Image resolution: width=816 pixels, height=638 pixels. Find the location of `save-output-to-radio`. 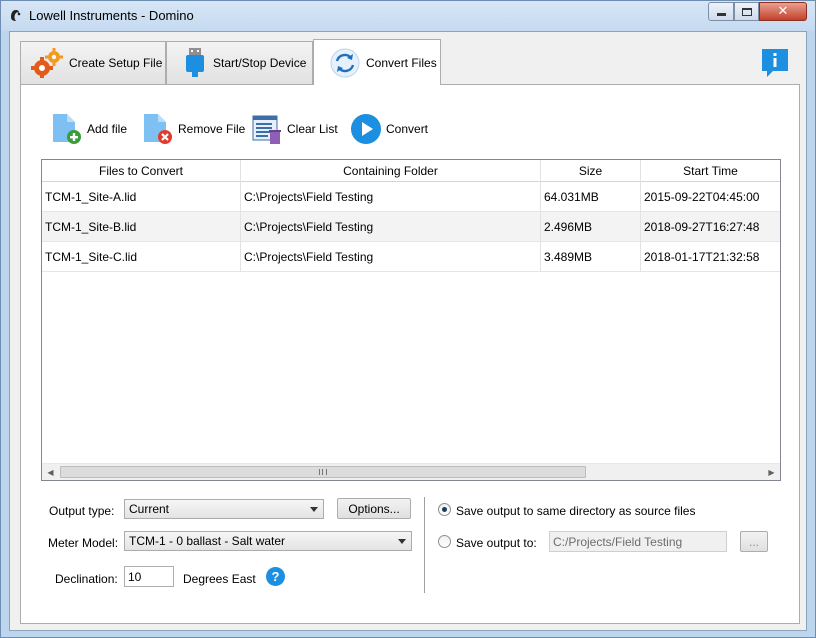

save-output-to-radio is located at coordinates (444, 541).